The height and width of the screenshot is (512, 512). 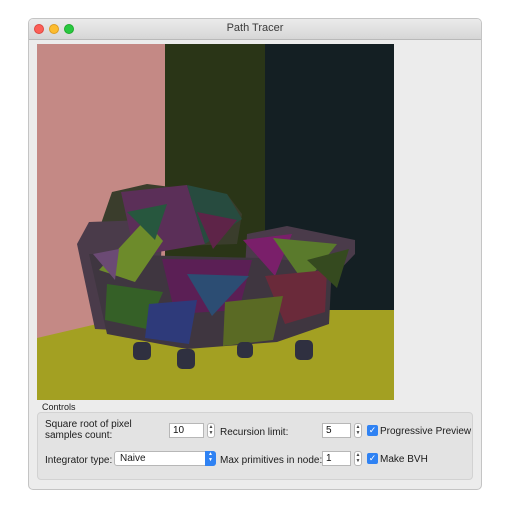 What do you see at coordinates (426, 431) in the screenshot?
I see `progressive-label: Progressive Preview` at bounding box center [426, 431].